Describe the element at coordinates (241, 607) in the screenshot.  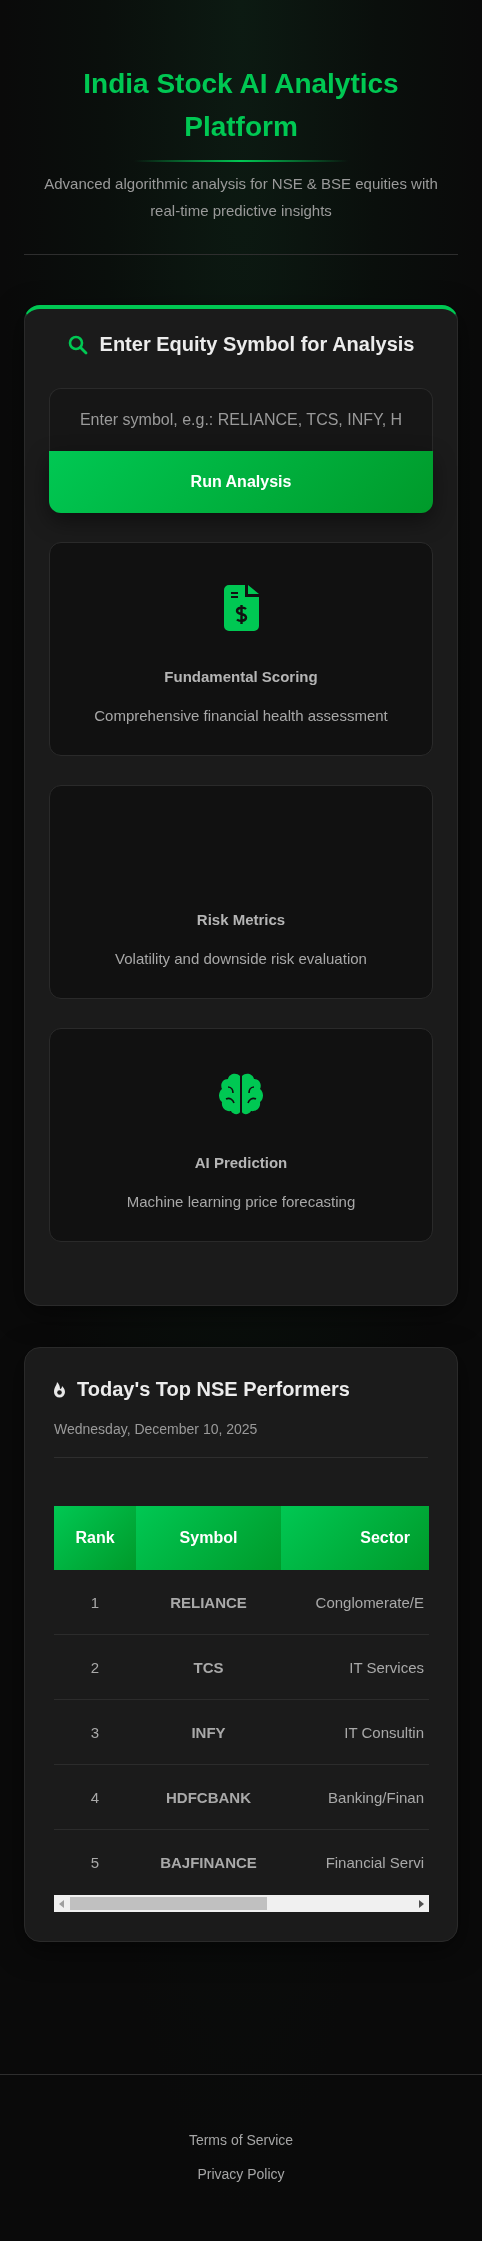
I see `invoice-icon` at that location.